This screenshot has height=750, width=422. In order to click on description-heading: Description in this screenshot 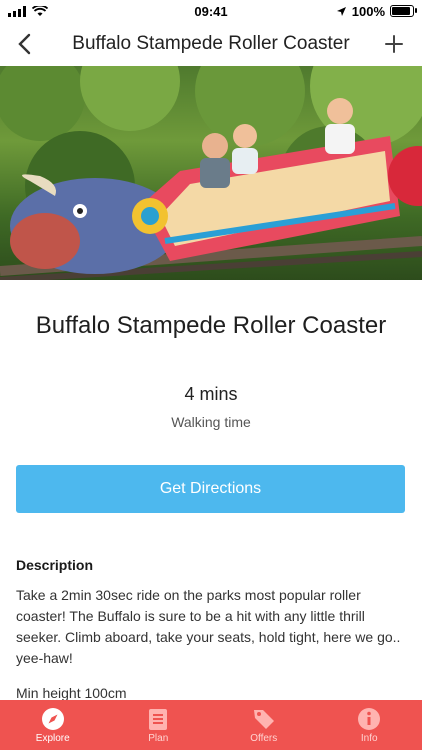, I will do `click(55, 565)`.